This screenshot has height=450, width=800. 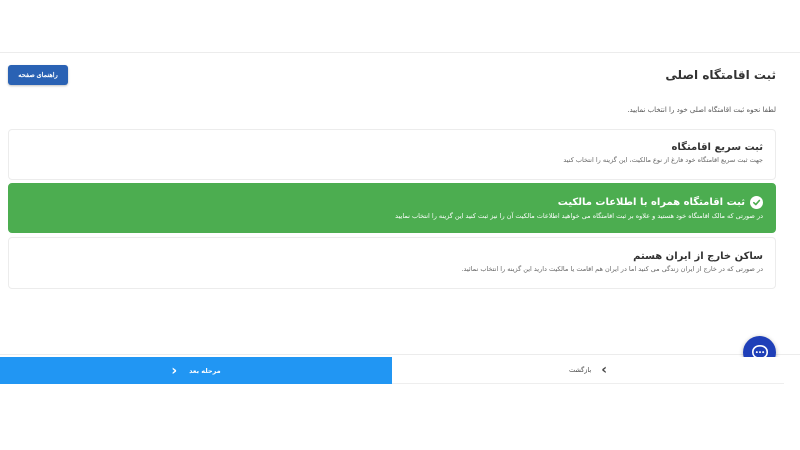 I want to click on chevron-right-icon: ›, so click(x=604, y=370).